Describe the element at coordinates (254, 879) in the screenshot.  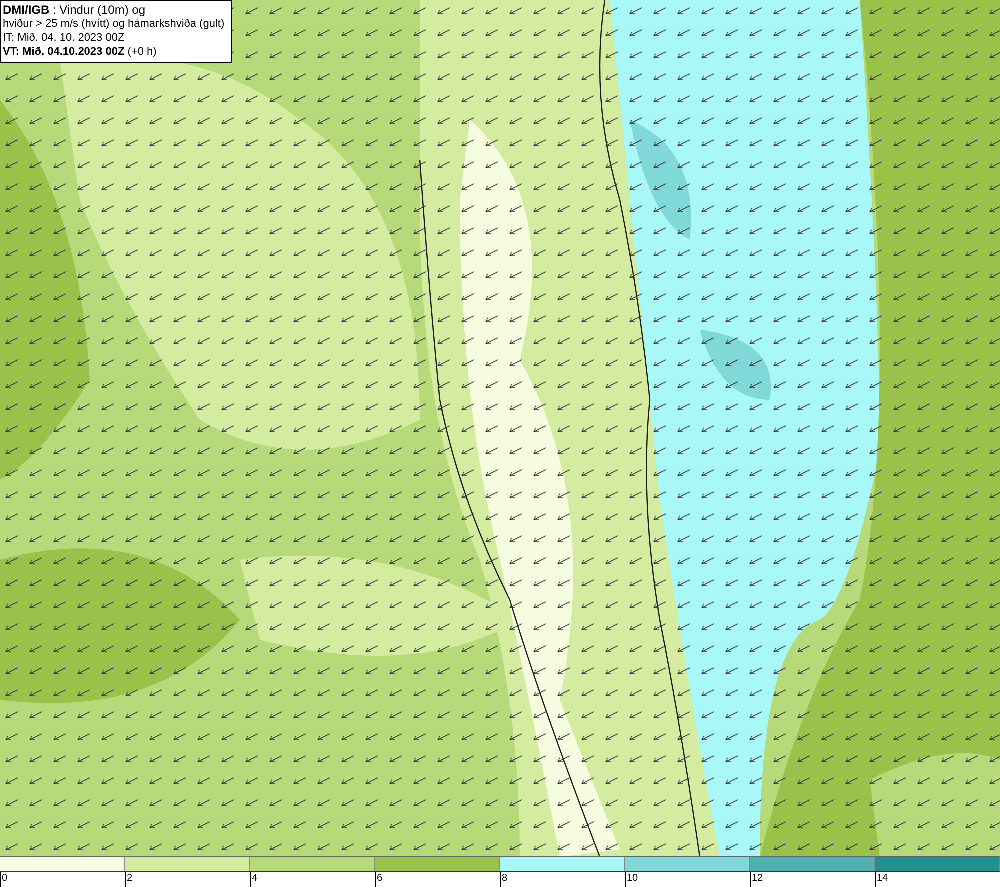
I see `legend-tick-label: 4` at that location.